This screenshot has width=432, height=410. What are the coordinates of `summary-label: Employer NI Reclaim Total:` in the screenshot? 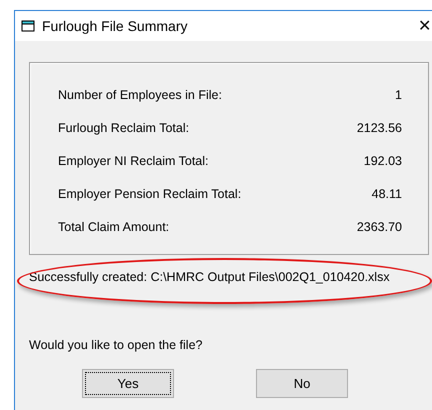 It's located at (133, 161).